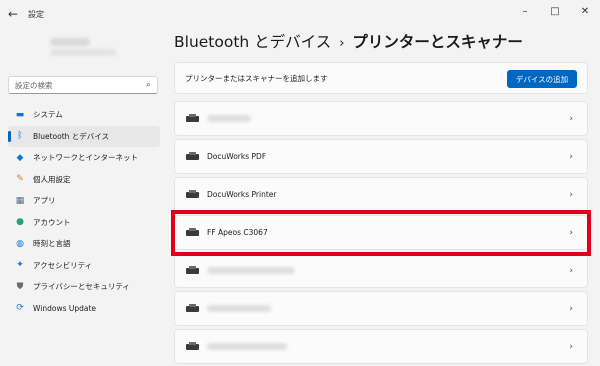 The height and width of the screenshot is (366, 600). I want to click on breadcrumb-parent: Bluetooth とデバイス, so click(252, 42).